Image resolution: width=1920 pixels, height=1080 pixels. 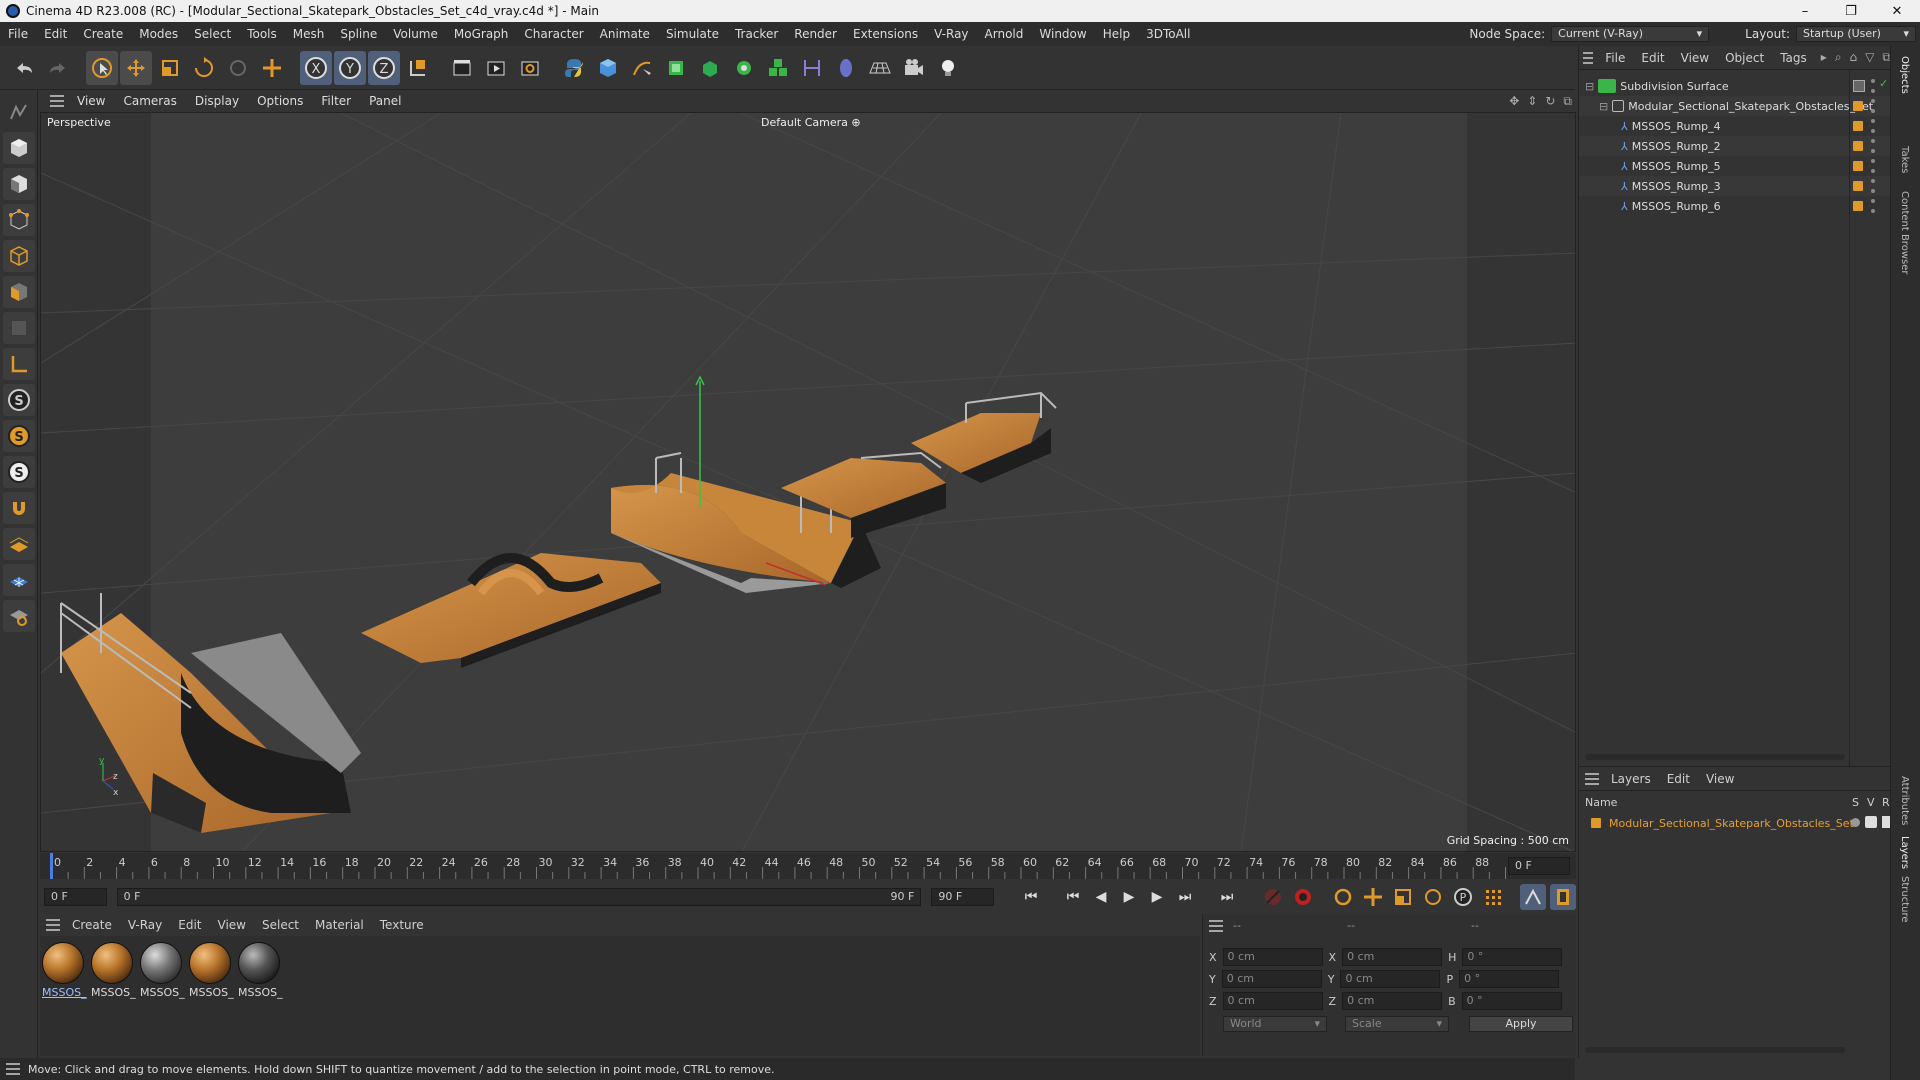 I want to click on tab-content-browser: Content Browser, so click(x=1904, y=232).